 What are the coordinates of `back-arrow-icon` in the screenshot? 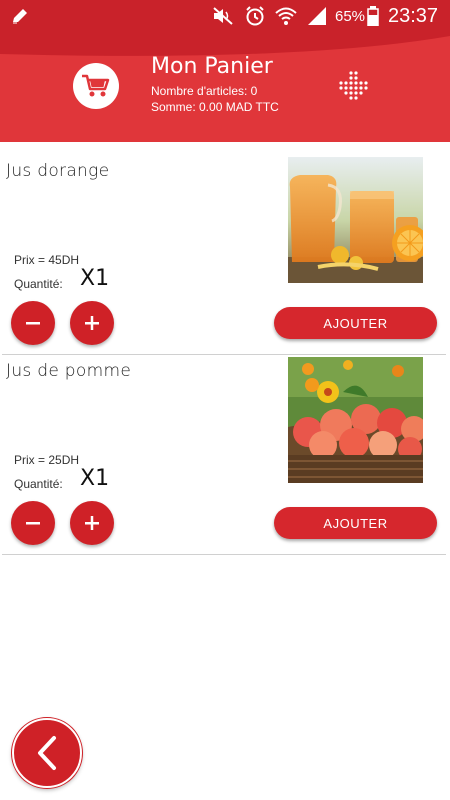 It's located at (47, 753).